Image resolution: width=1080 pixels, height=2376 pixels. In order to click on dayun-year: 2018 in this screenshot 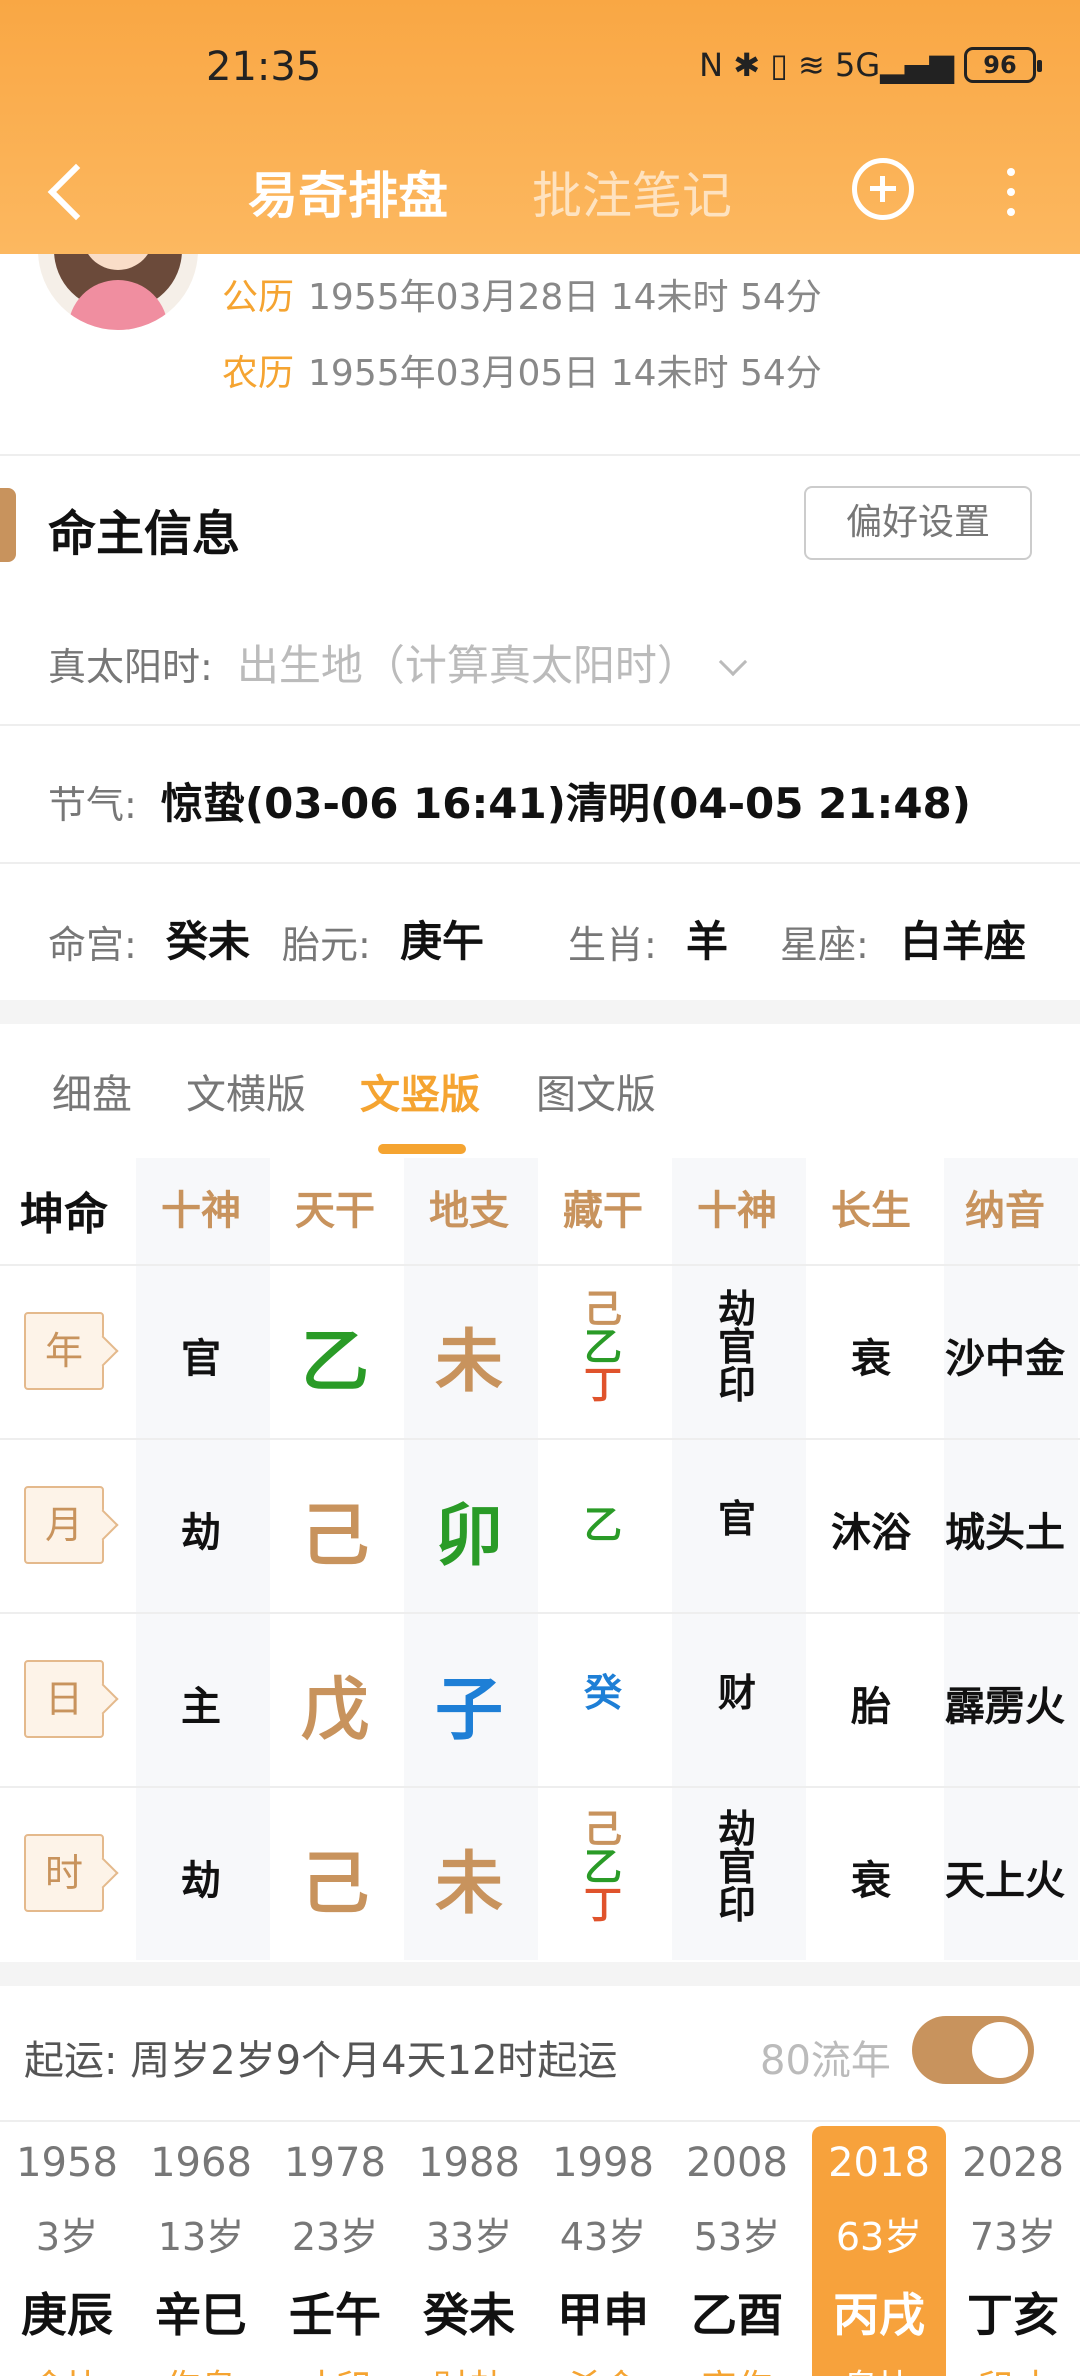, I will do `click(879, 2163)`.